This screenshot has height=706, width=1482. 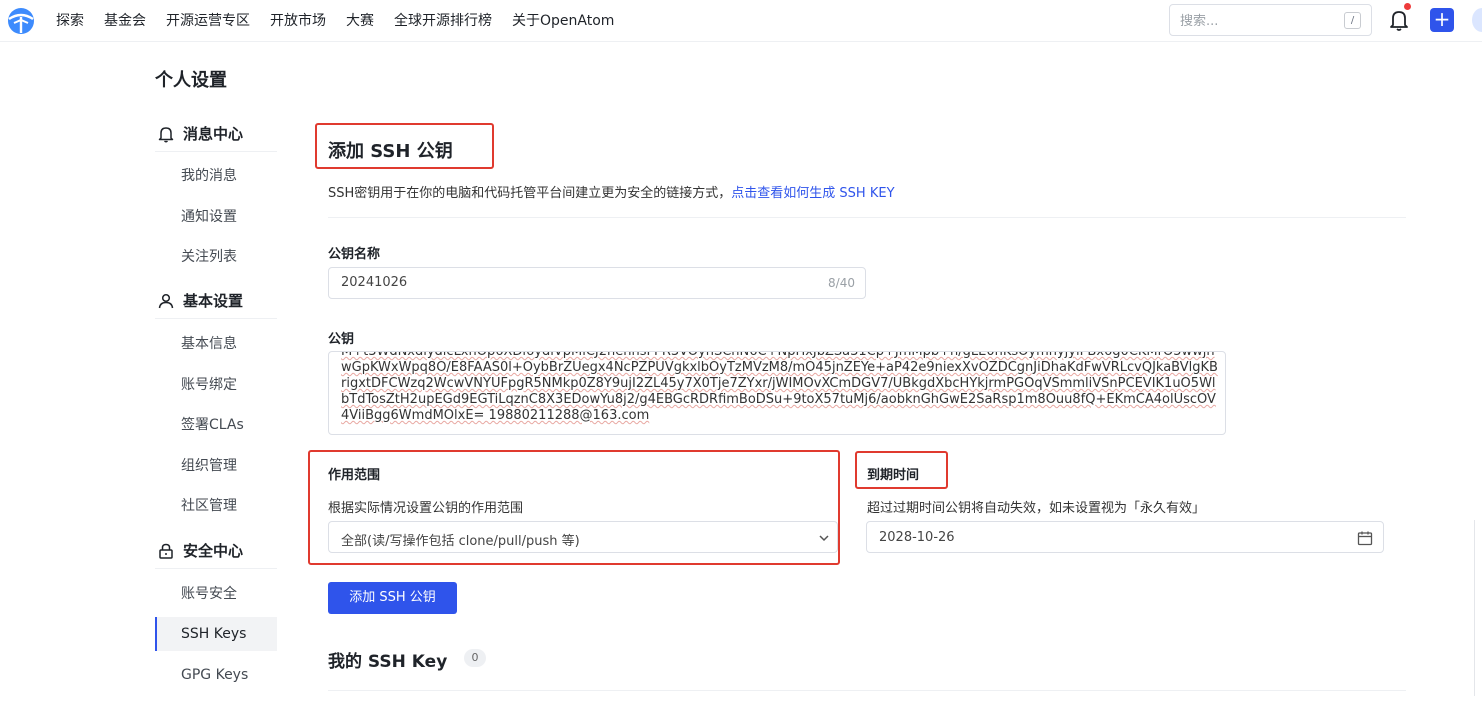 I want to click on user-icon, so click(x=166, y=300).